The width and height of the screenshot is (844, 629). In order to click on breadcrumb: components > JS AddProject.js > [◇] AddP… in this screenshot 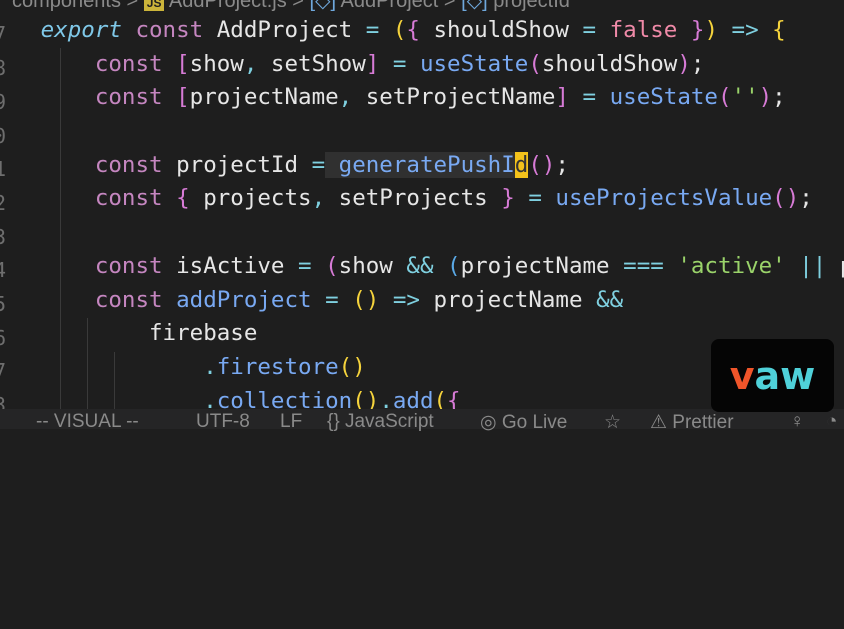, I will do `click(291, 6)`.